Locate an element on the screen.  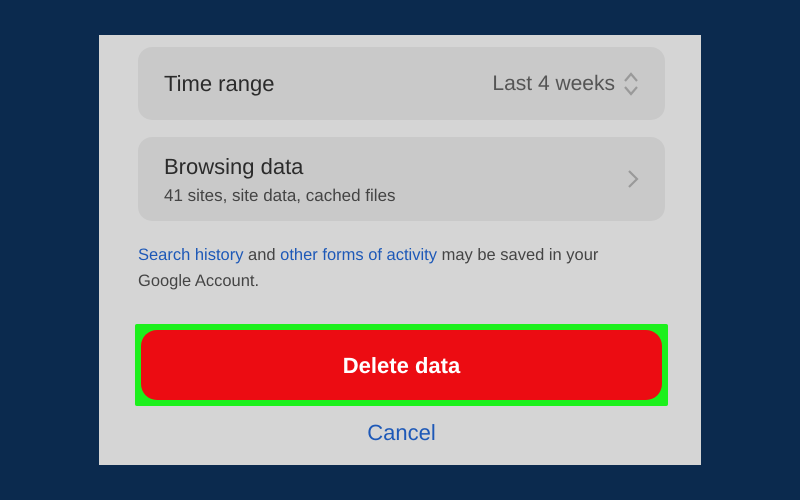
delete-data-button: Delete data is located at coordinates (401, 365).